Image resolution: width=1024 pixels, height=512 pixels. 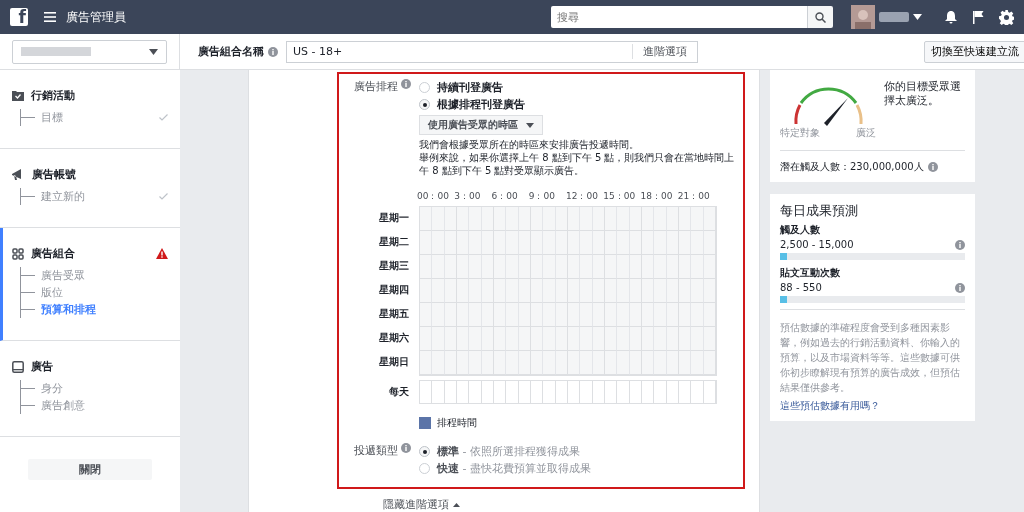 I want to click on section-title: 廣告組合, so click(x=53, y=253).